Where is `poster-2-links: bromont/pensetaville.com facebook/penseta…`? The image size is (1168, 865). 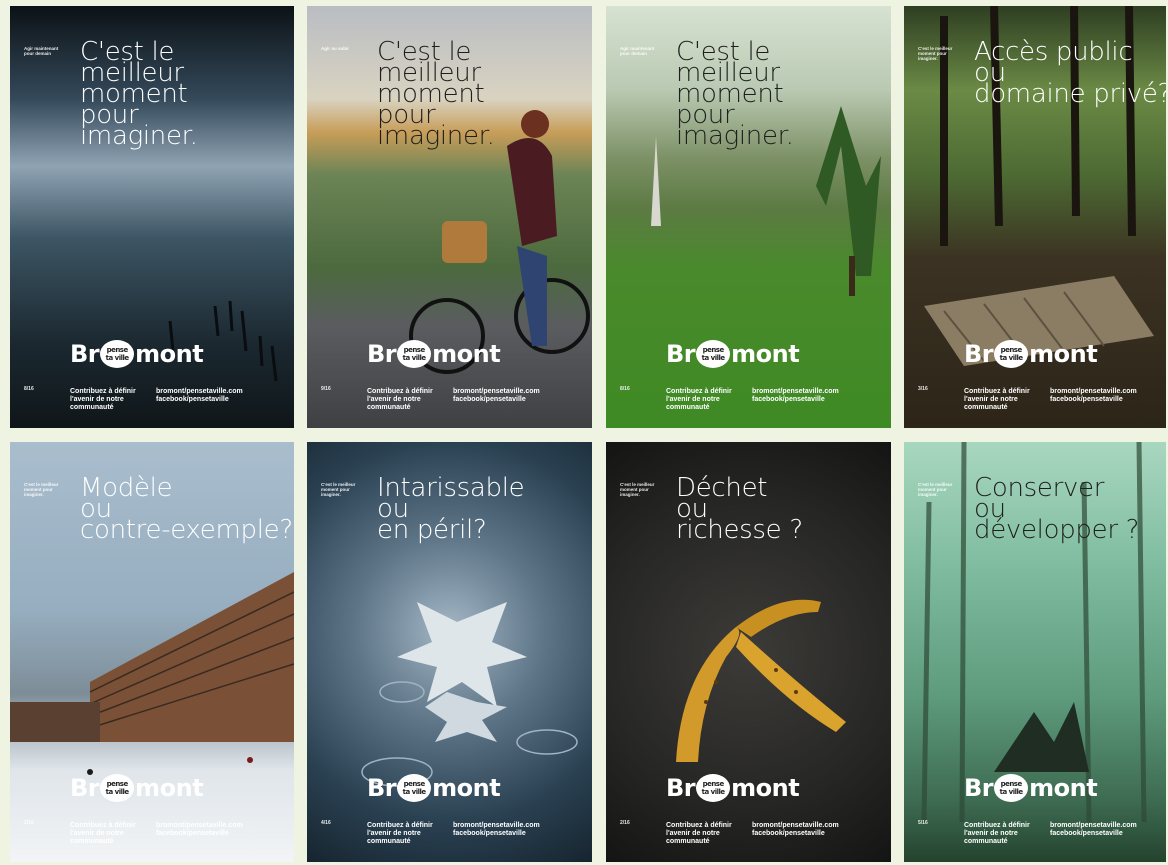
poster-2-links: bromont/pensetaville.com facebook/penseta… is located at coordinates (496, 396).